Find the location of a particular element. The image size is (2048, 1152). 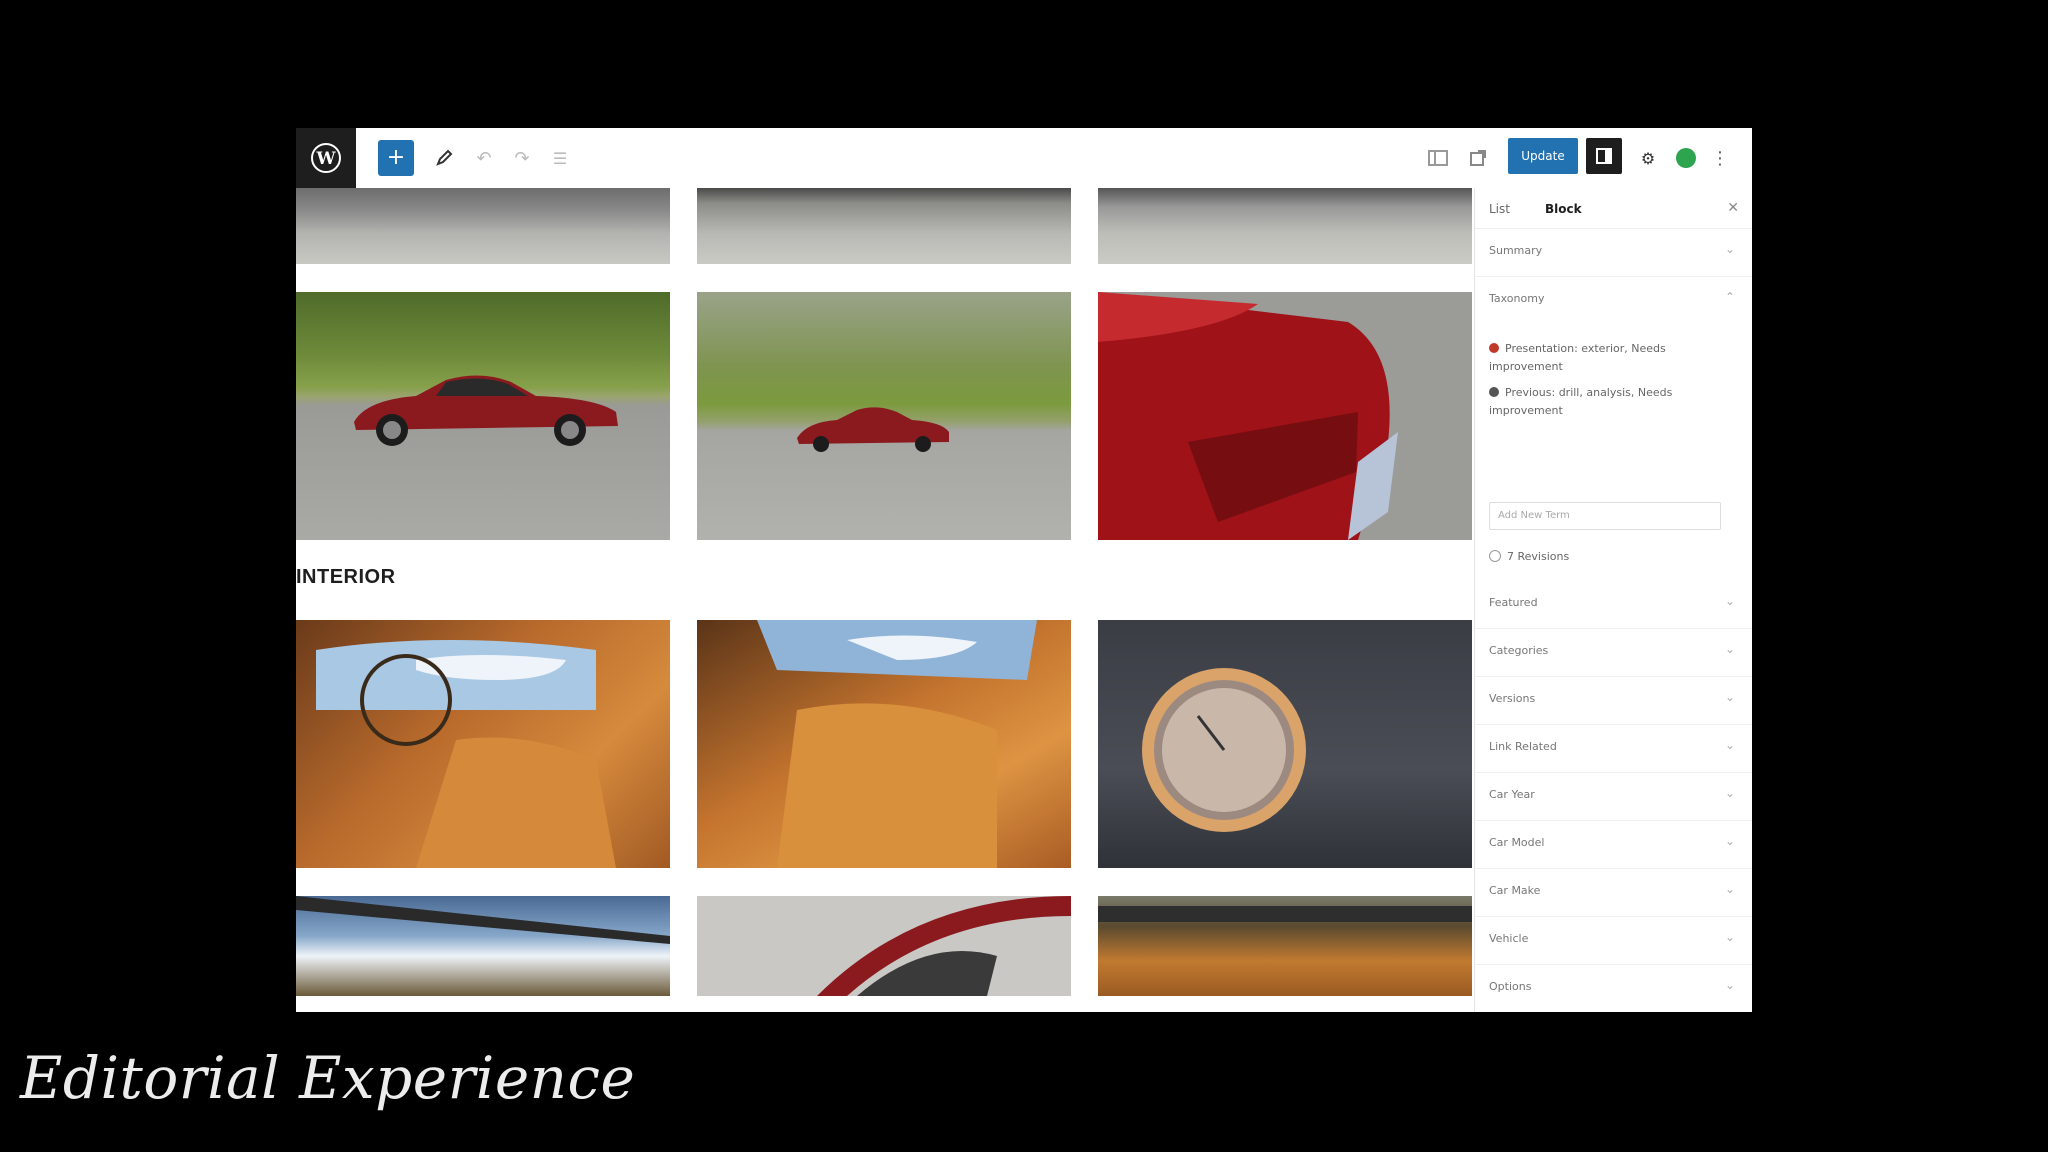

revisions-link: 7 Revisions is located at coordinates (1529, 556).